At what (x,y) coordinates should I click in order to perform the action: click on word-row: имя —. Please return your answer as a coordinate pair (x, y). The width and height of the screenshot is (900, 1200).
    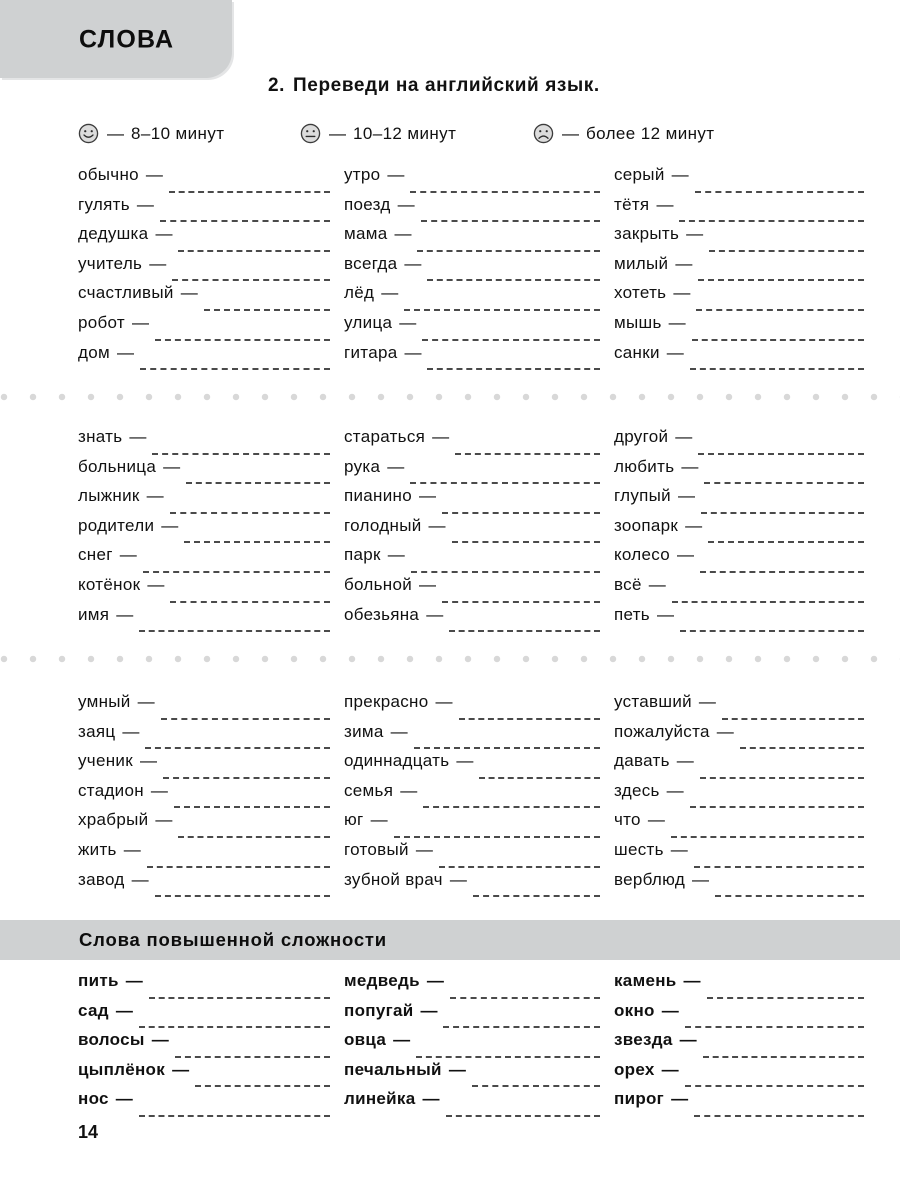
    Looking at the image, I should click on (204, 620).